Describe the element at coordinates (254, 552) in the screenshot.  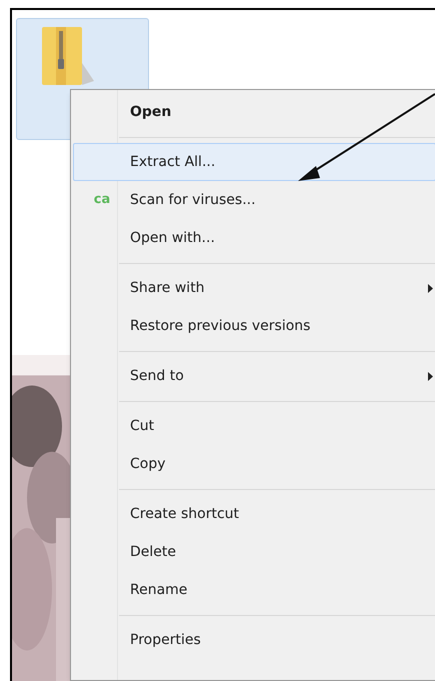
I see `menu-item: Delete` at that location.